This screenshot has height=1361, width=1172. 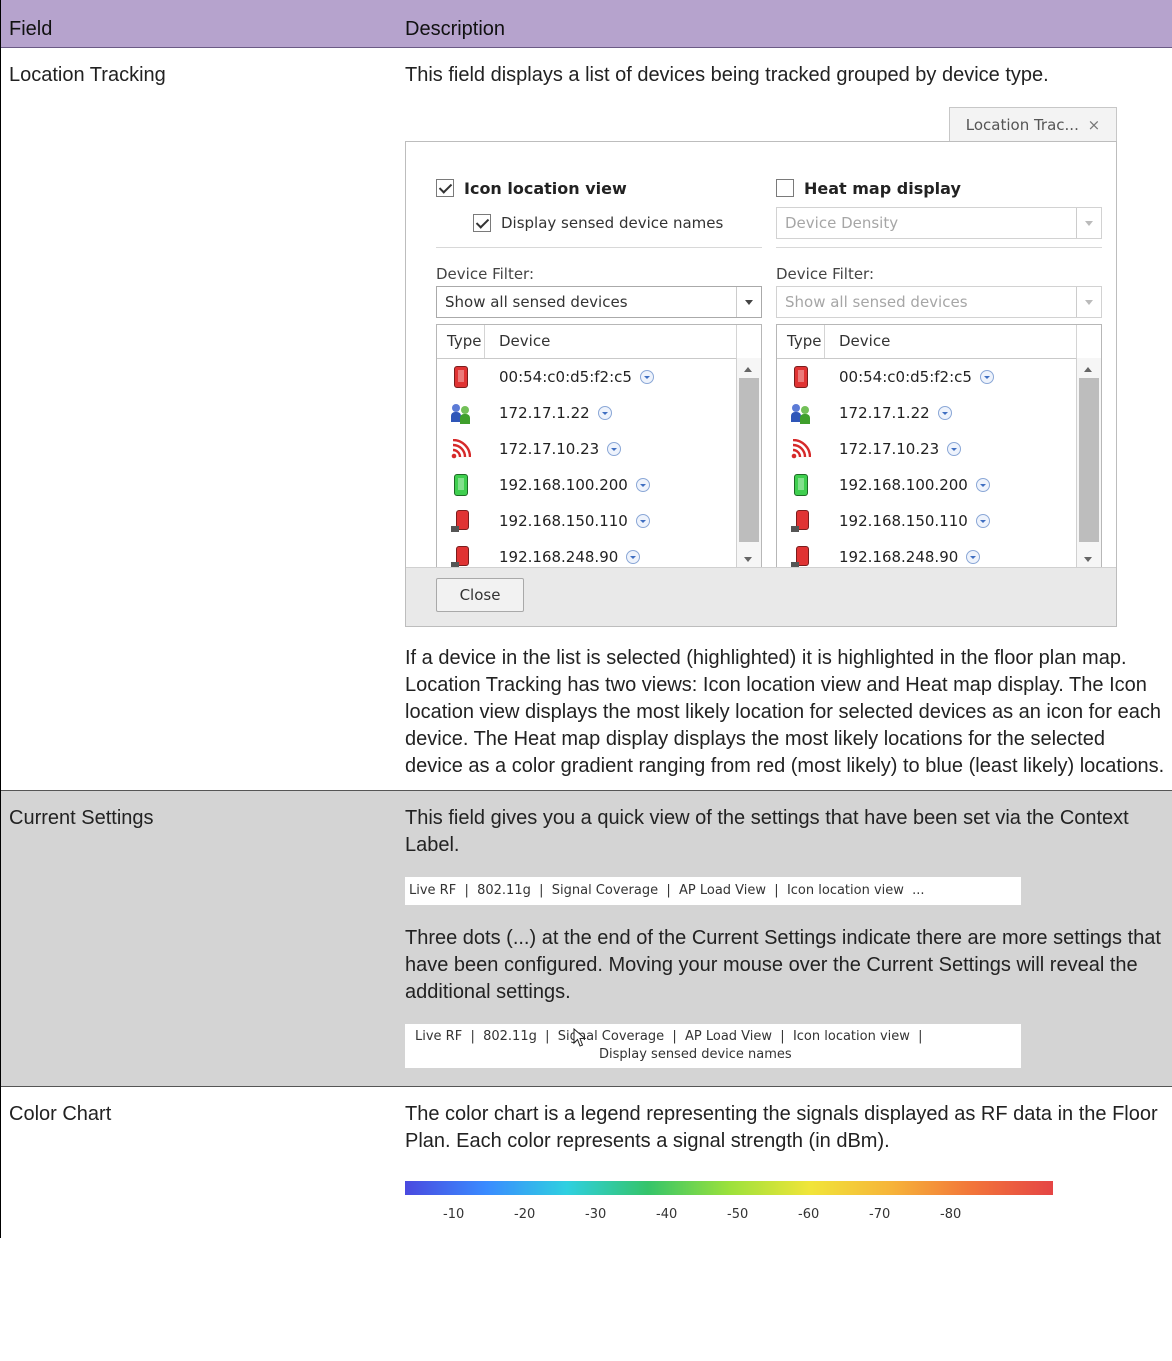 What do you see at coordinates (939, 247) in the screenshot?
I see `divider-right` at bounding box center [939, 247].